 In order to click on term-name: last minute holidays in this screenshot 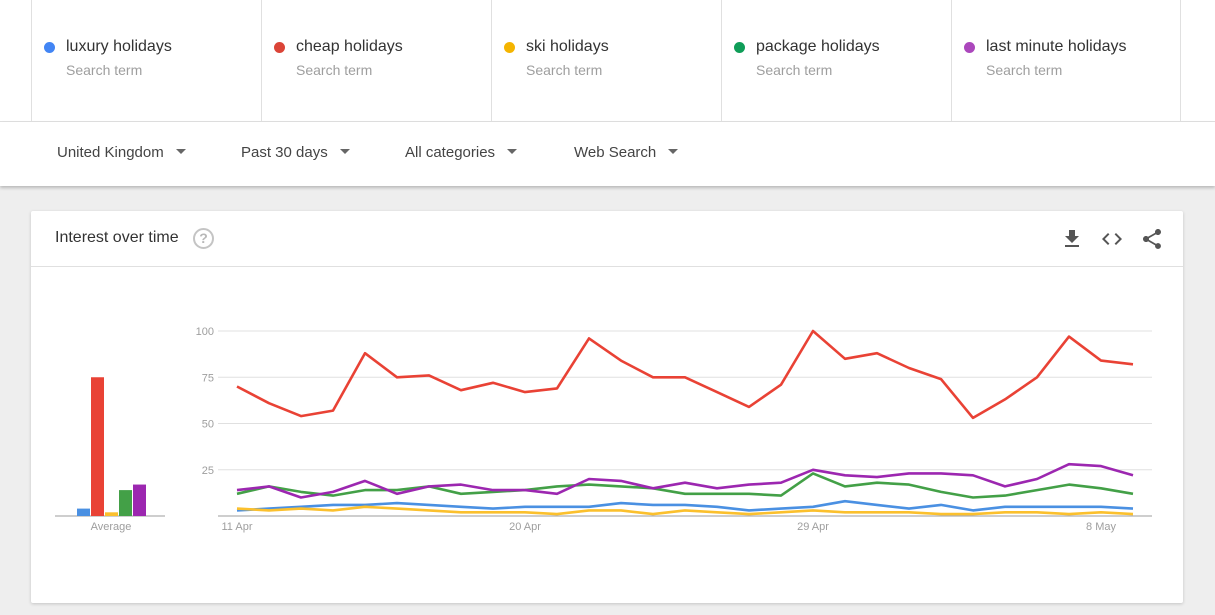, I will do `click(1056, 46)`.